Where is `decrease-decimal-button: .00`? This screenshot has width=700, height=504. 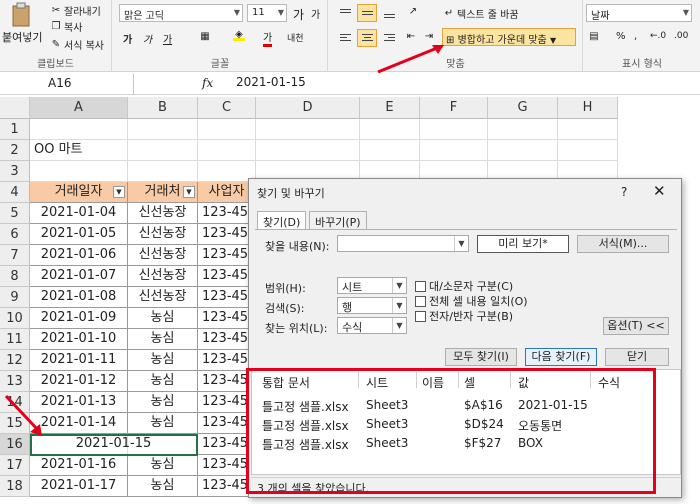 decrease-decimal-button: .00 is located at coordinates (681, 36).